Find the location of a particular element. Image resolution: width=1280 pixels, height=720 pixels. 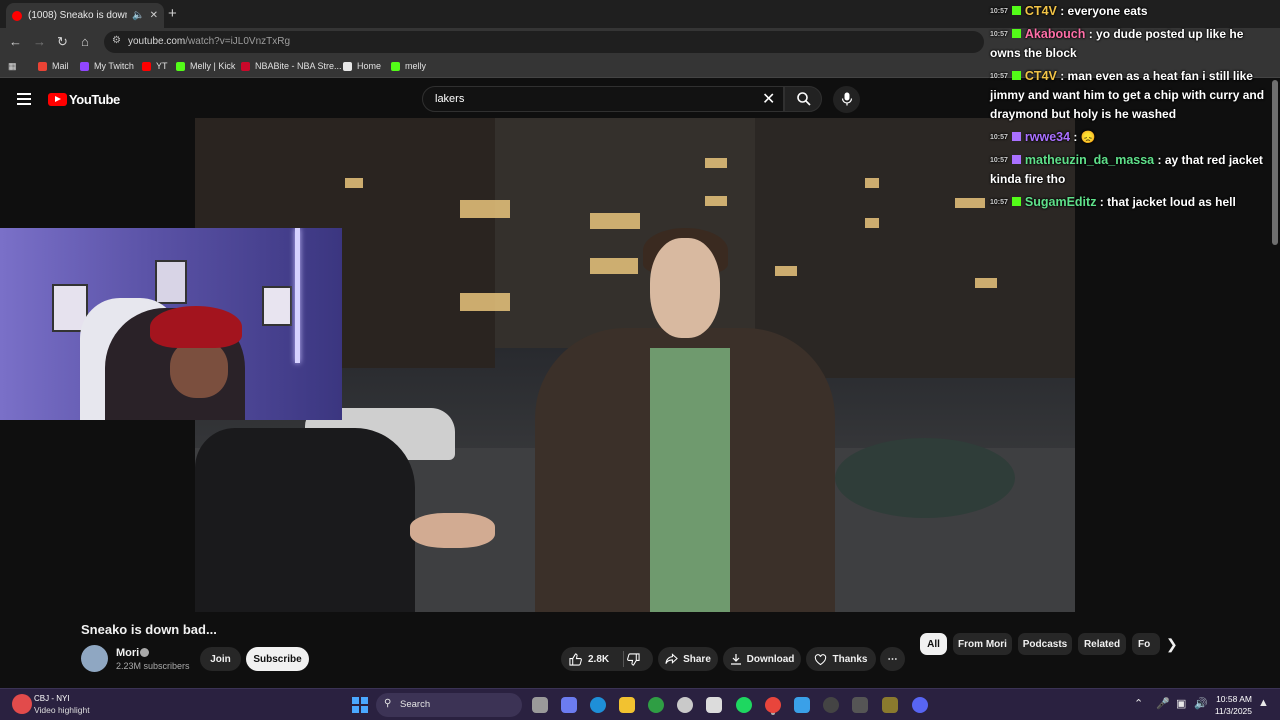

chat-username: CT4V is located at coordinates (1040, 11).